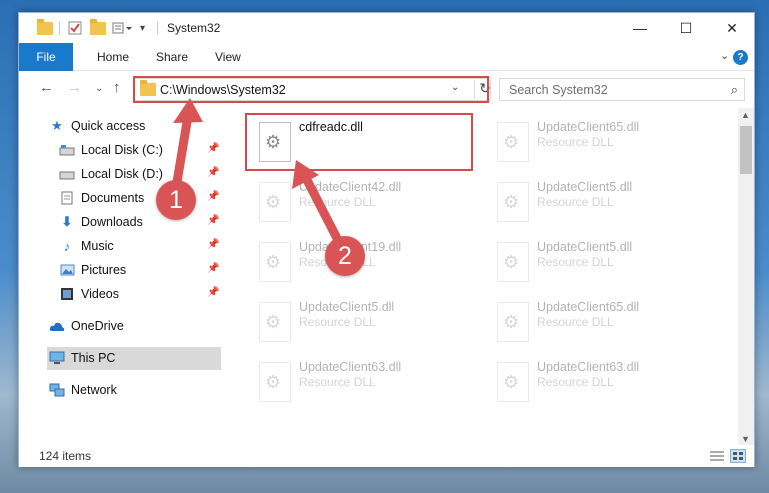 This screenshot has width=769, height=493. What do you see at coordinates (588, 127) in the screenshot?
I see `file-name: UpdateClient65.dll` at bounding box center [588, 127].